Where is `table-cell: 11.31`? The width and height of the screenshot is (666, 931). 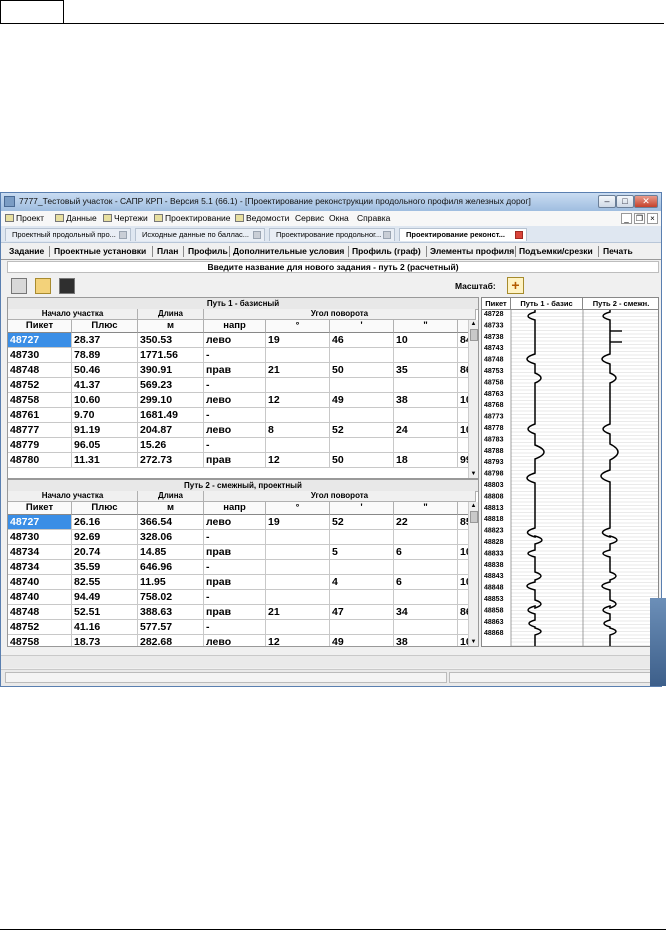
table-cell: 11.31 is located at coordinates (105, 460).